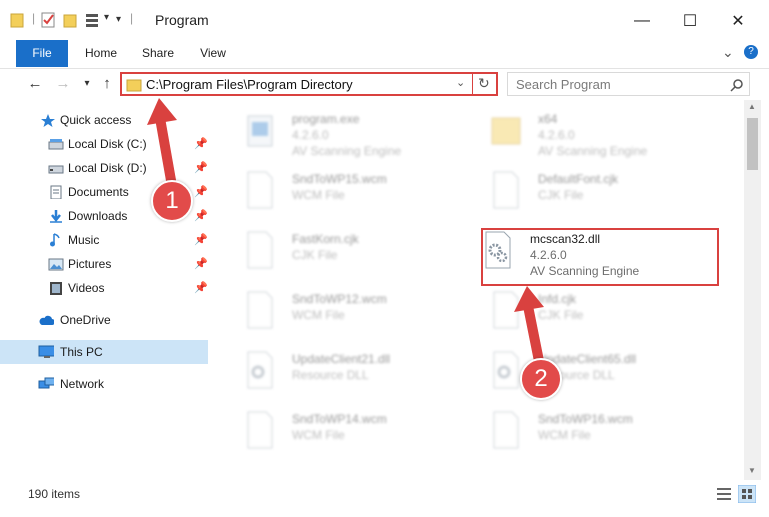 This screenshot has height=517, width=769. What do you see at coordinates (541, 379) in the screenshot?
I see `step-2-marker: 2` at bounding box center [541, 379].